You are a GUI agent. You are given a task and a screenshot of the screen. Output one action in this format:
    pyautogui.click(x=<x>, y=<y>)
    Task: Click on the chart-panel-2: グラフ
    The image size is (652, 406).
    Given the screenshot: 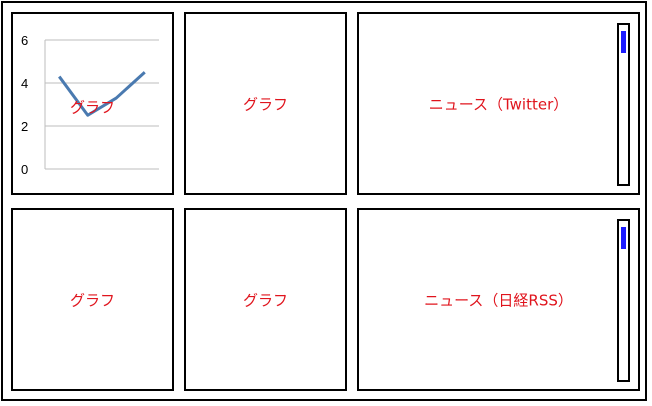 What is the action you would take?
    pyautogui.click(x=265, y=103)
    